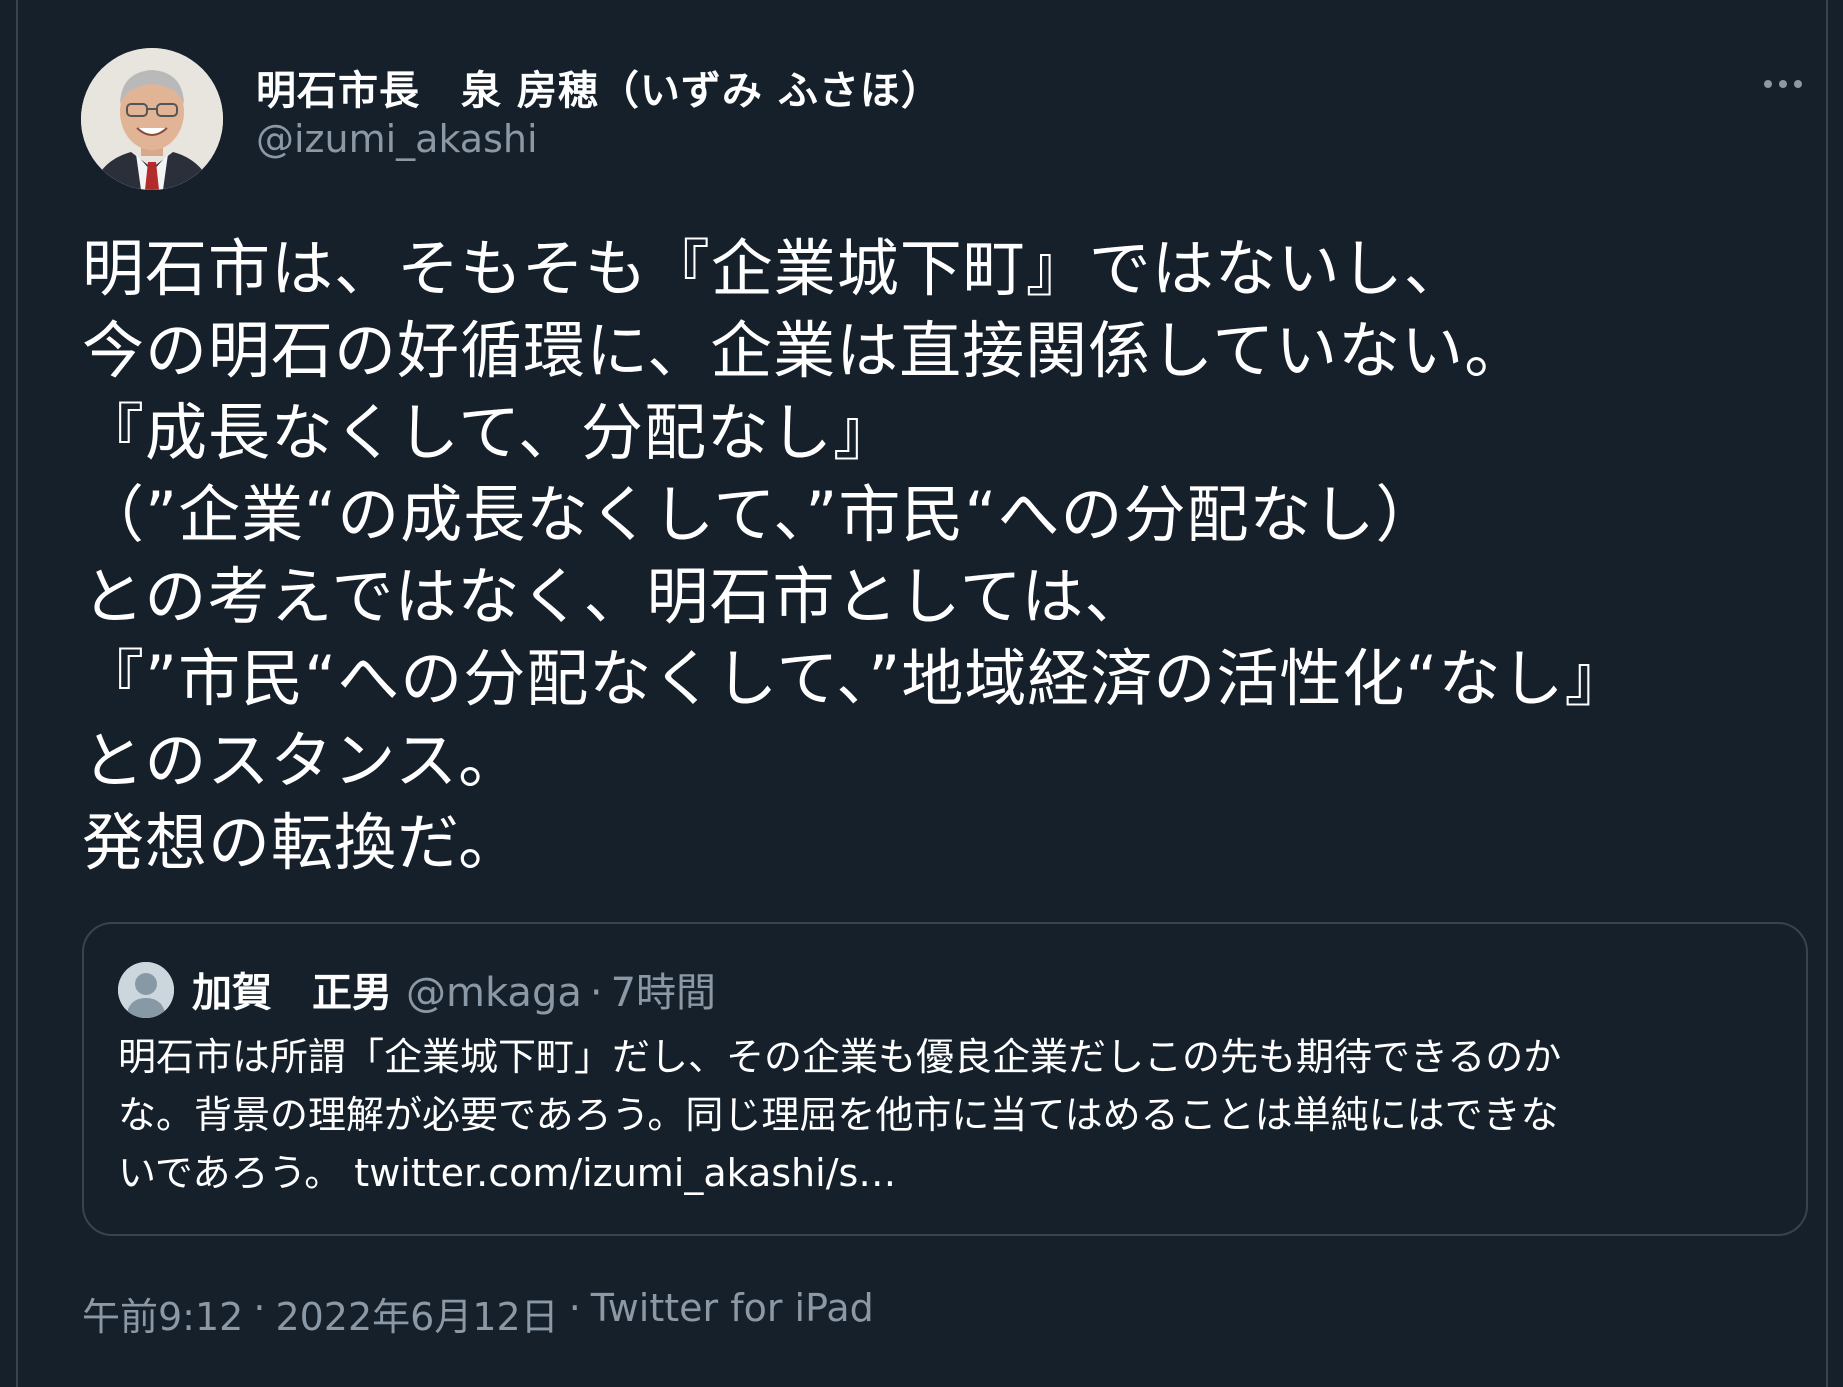 This screenshot has height=1387, width=1843. What do you see at coordinates (416, 1313) in the screenshot?
I see `tweet-date: 2022年6月12日` at bounding box center [416, 1313].